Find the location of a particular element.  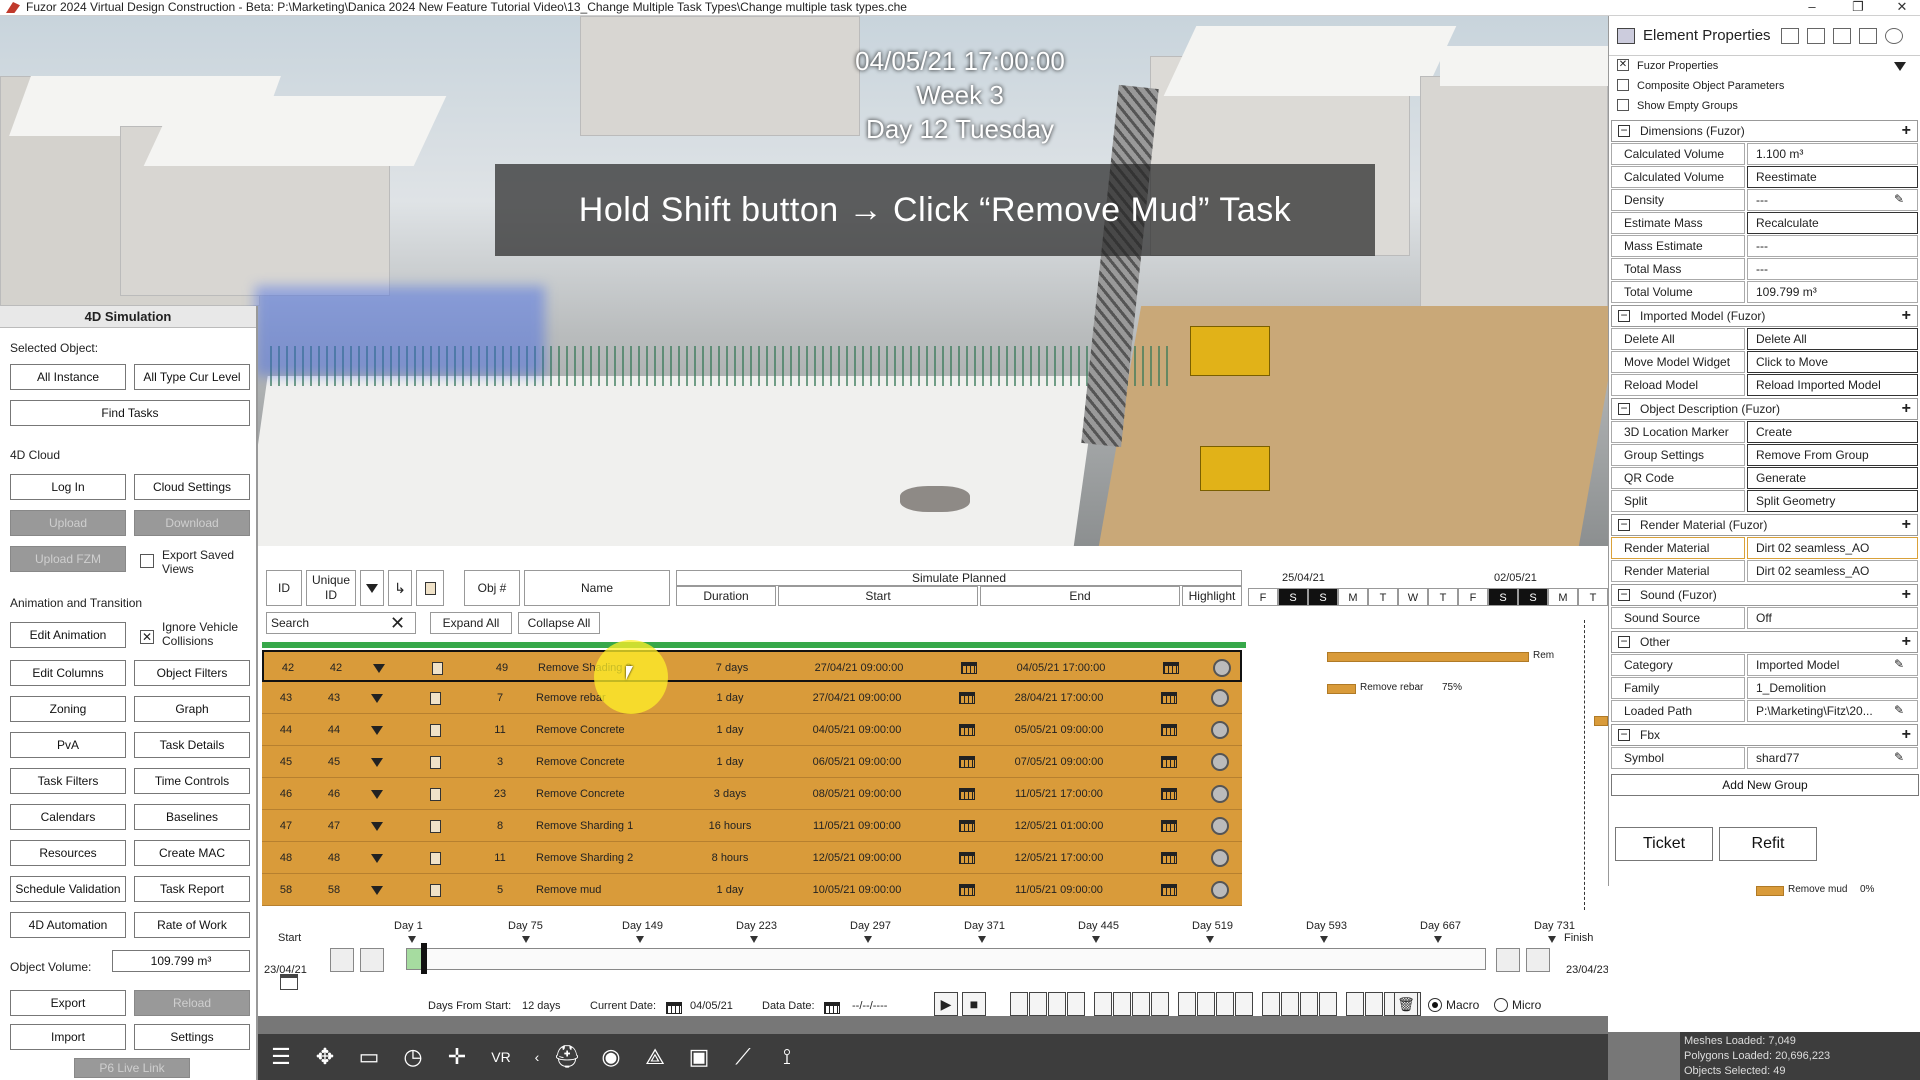

zoning-button: Zoning is located at coordinates (68, 709).